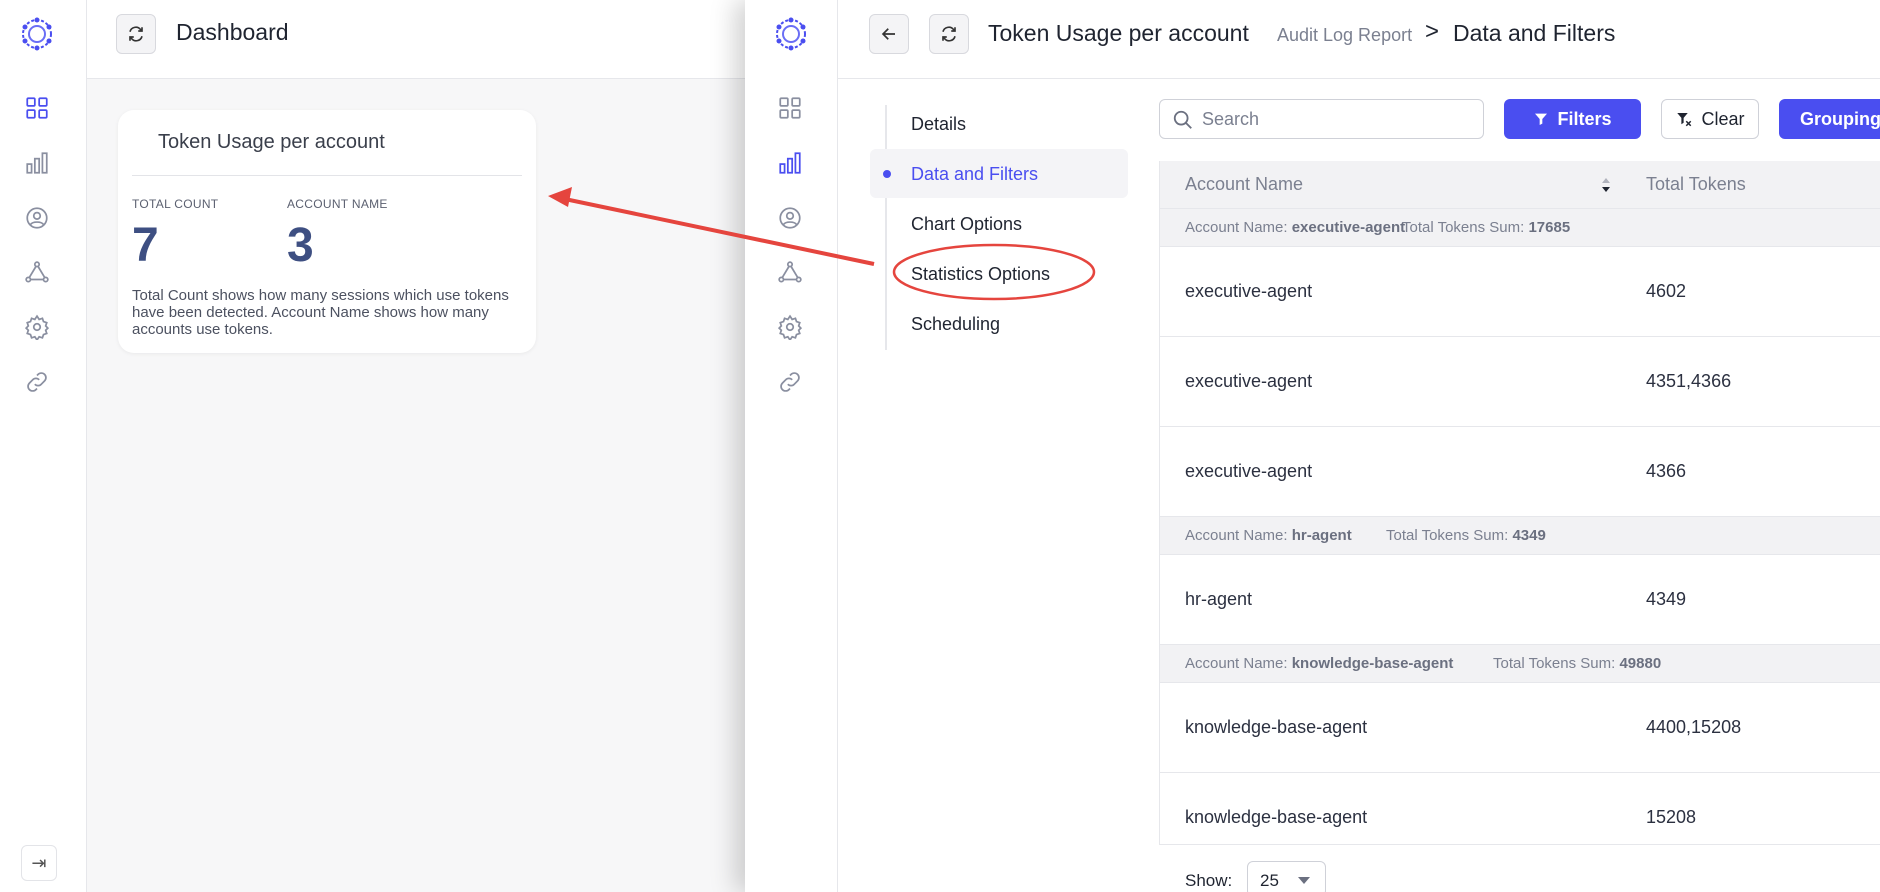 This screenshot has width=1880, height=892. Describe the element at coordinates (1606, 185) in the screenshot. I see `sort-icon` at that location.